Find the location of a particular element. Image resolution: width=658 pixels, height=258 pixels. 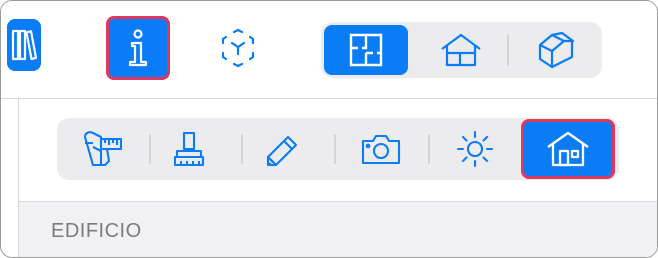

camera-icon is located at coordinates (381, 149).